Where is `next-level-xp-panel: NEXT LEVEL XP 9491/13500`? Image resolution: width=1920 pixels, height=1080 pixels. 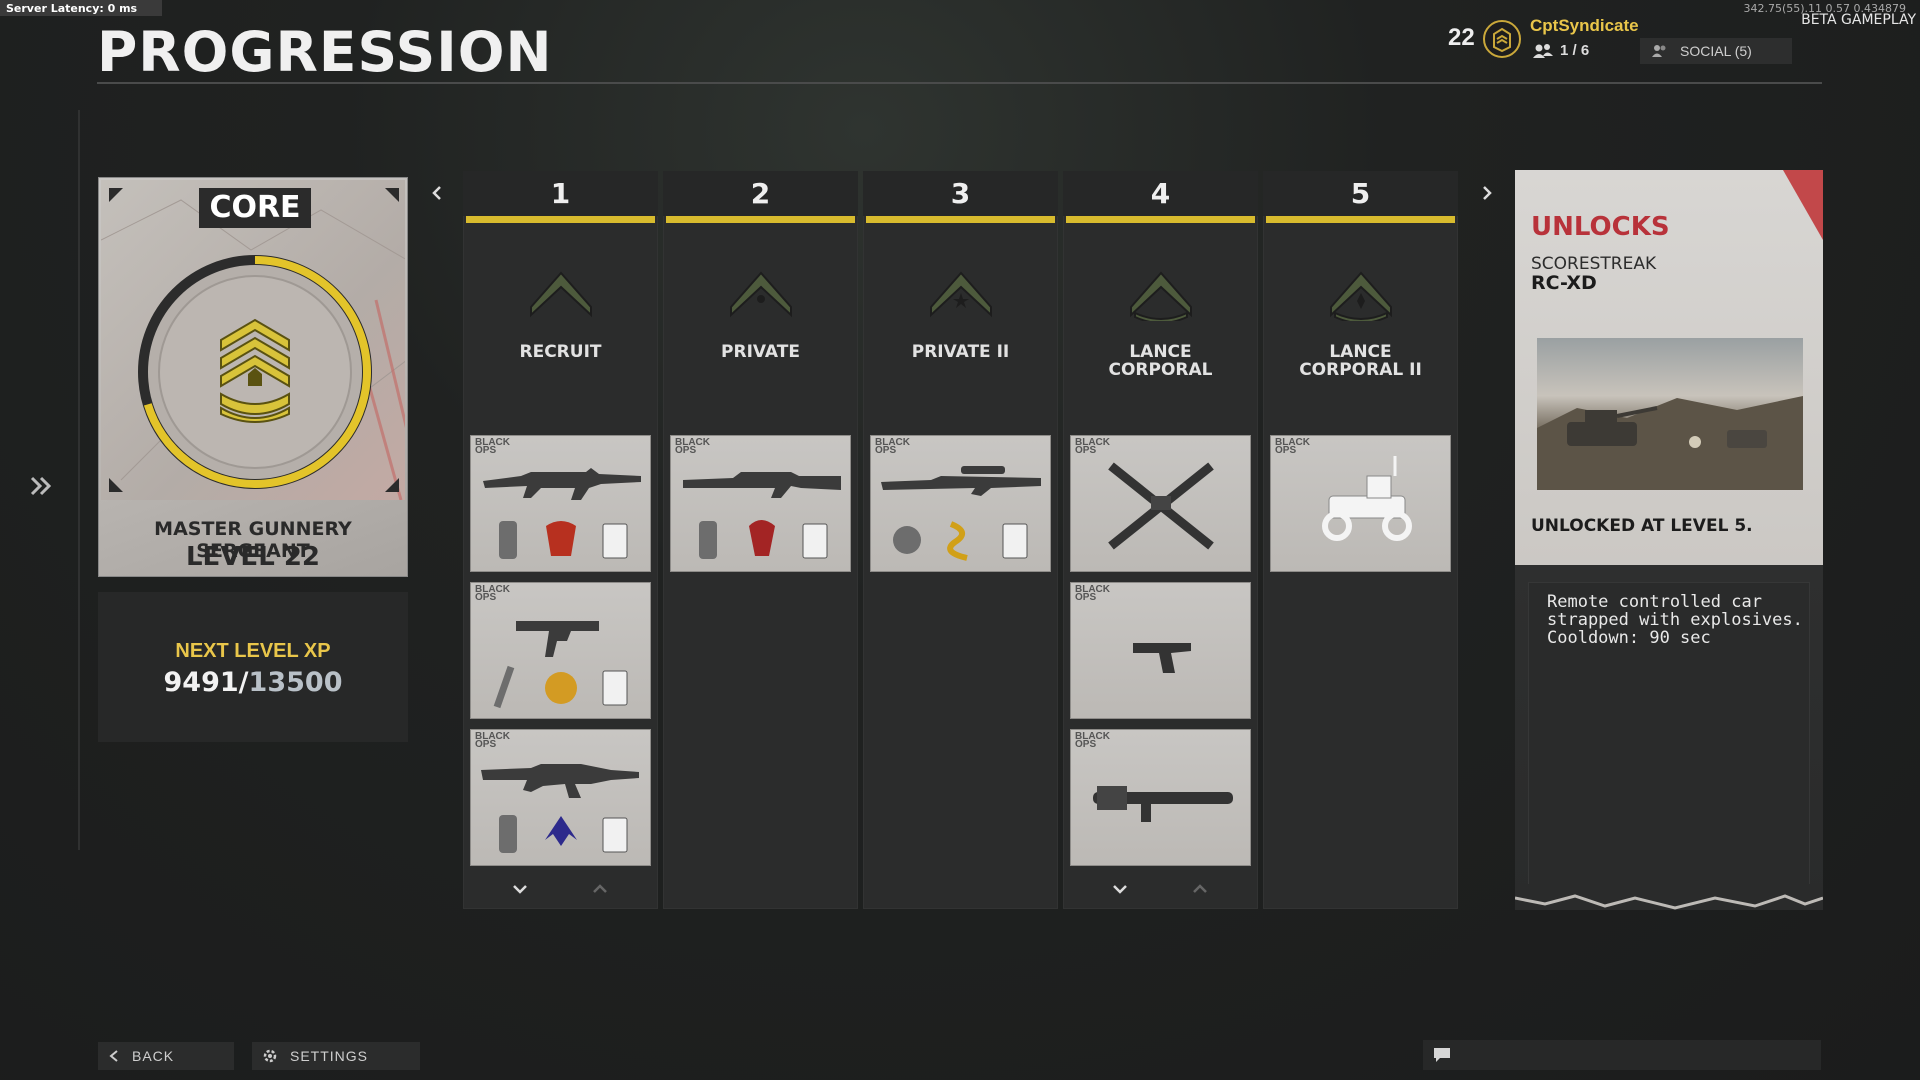
next-level-xp-panel: NEXT LEVEL XP 9491/13500 is located at coordinates (253, 667).